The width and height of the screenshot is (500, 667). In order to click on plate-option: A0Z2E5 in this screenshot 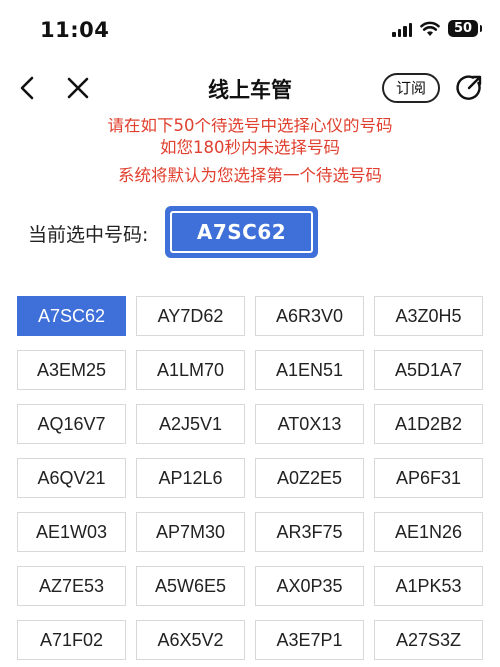, I will do `click(309, 478)`.